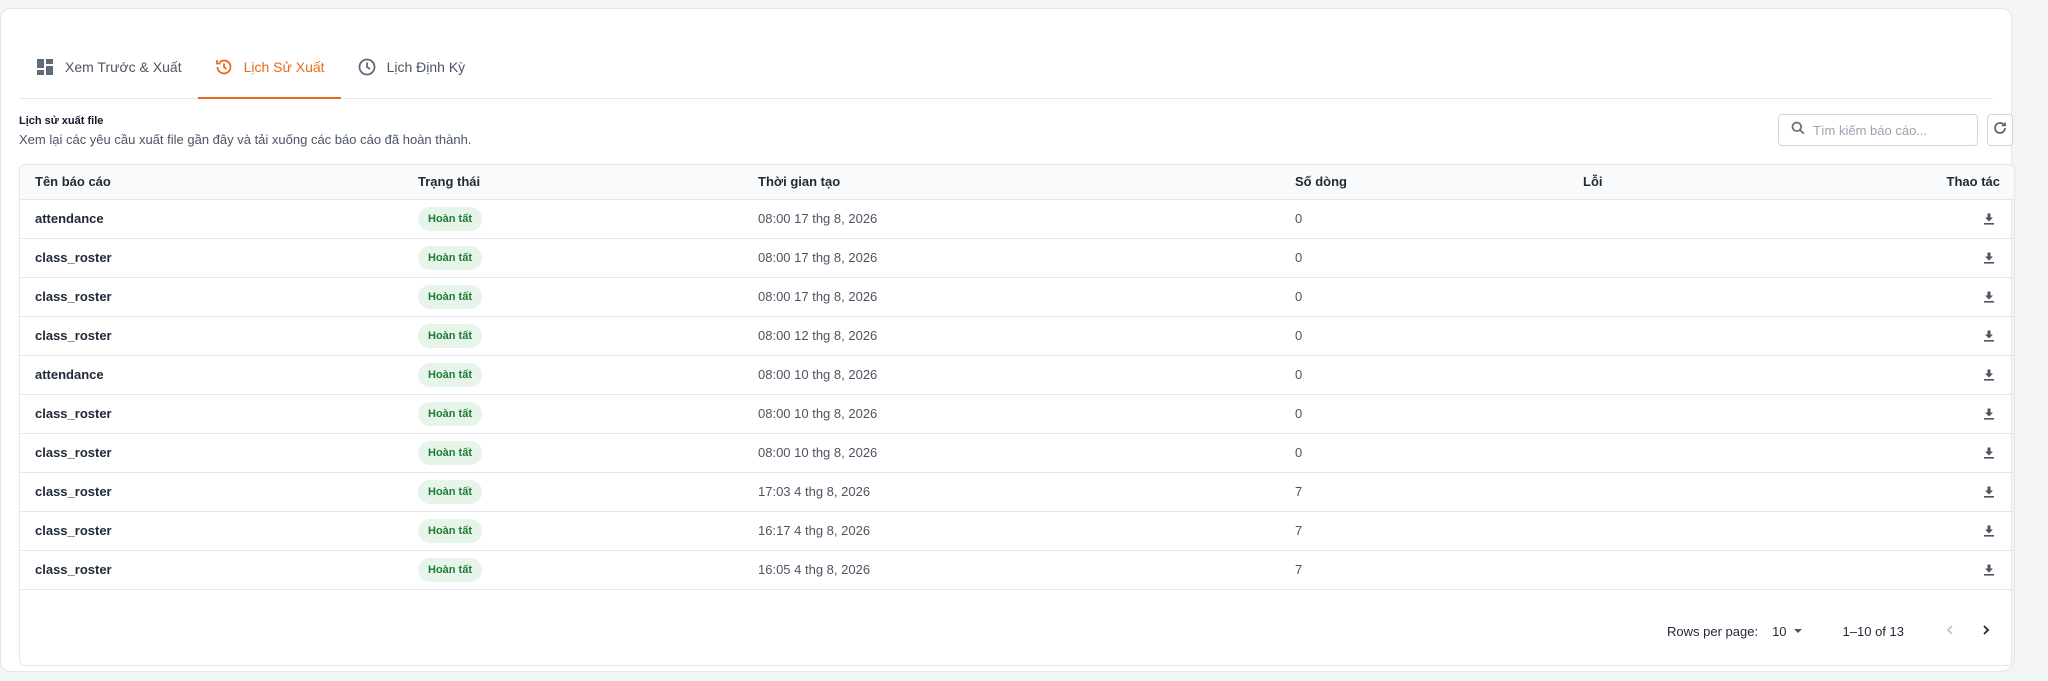 The width and height of the screenshot is (2048, 681). What do you see at coordinates (1790, 631) in the screenshot?
I see `rows-per-page-select: 10` at bounding box center [1790, 631].